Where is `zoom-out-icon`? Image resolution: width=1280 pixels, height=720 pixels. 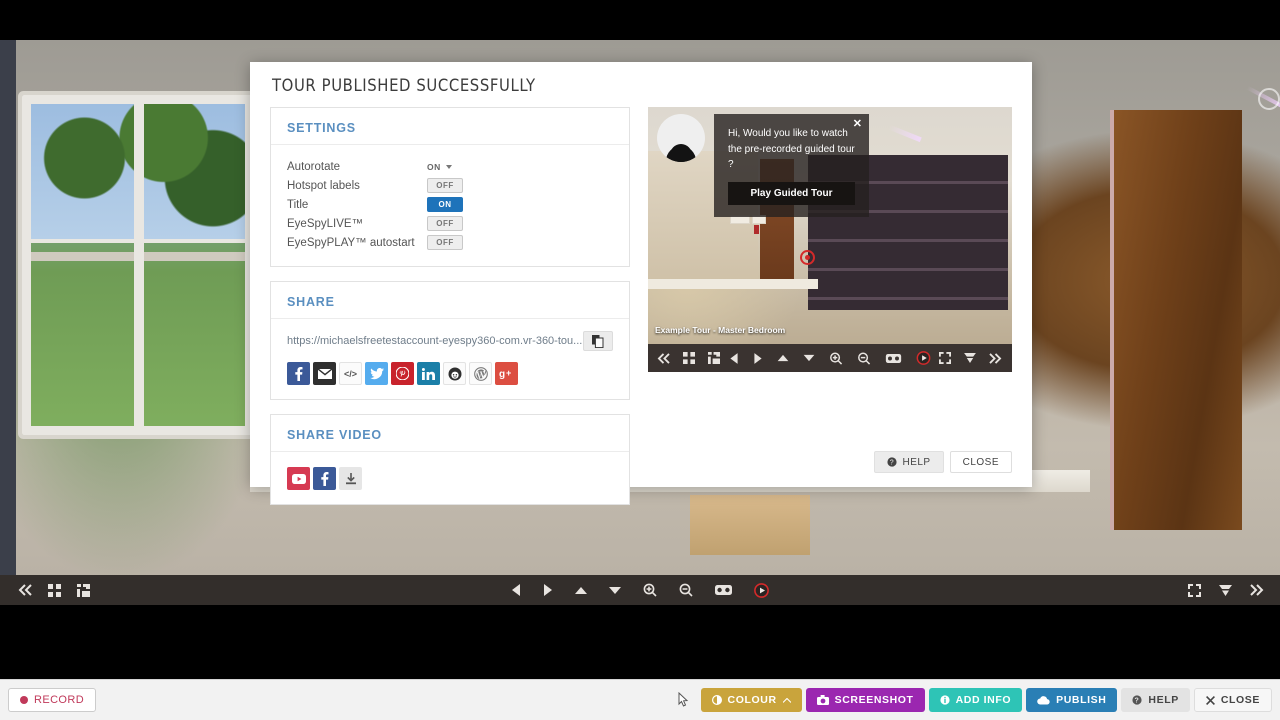
zoom-out-icon is located at coordinates (686, 590).